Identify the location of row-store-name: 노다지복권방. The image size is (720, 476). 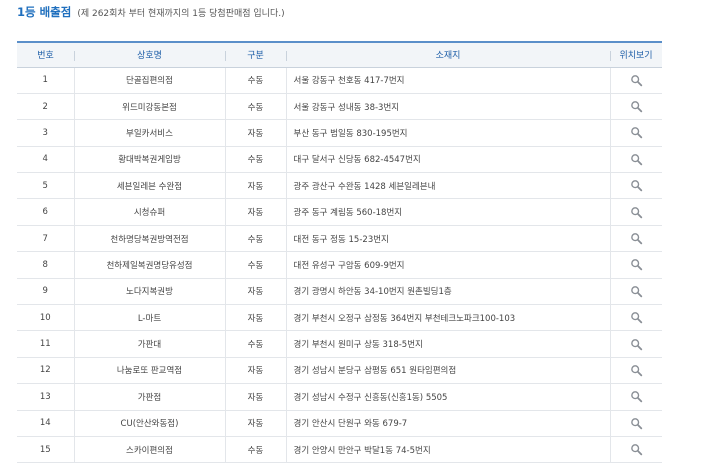
(149, 292).